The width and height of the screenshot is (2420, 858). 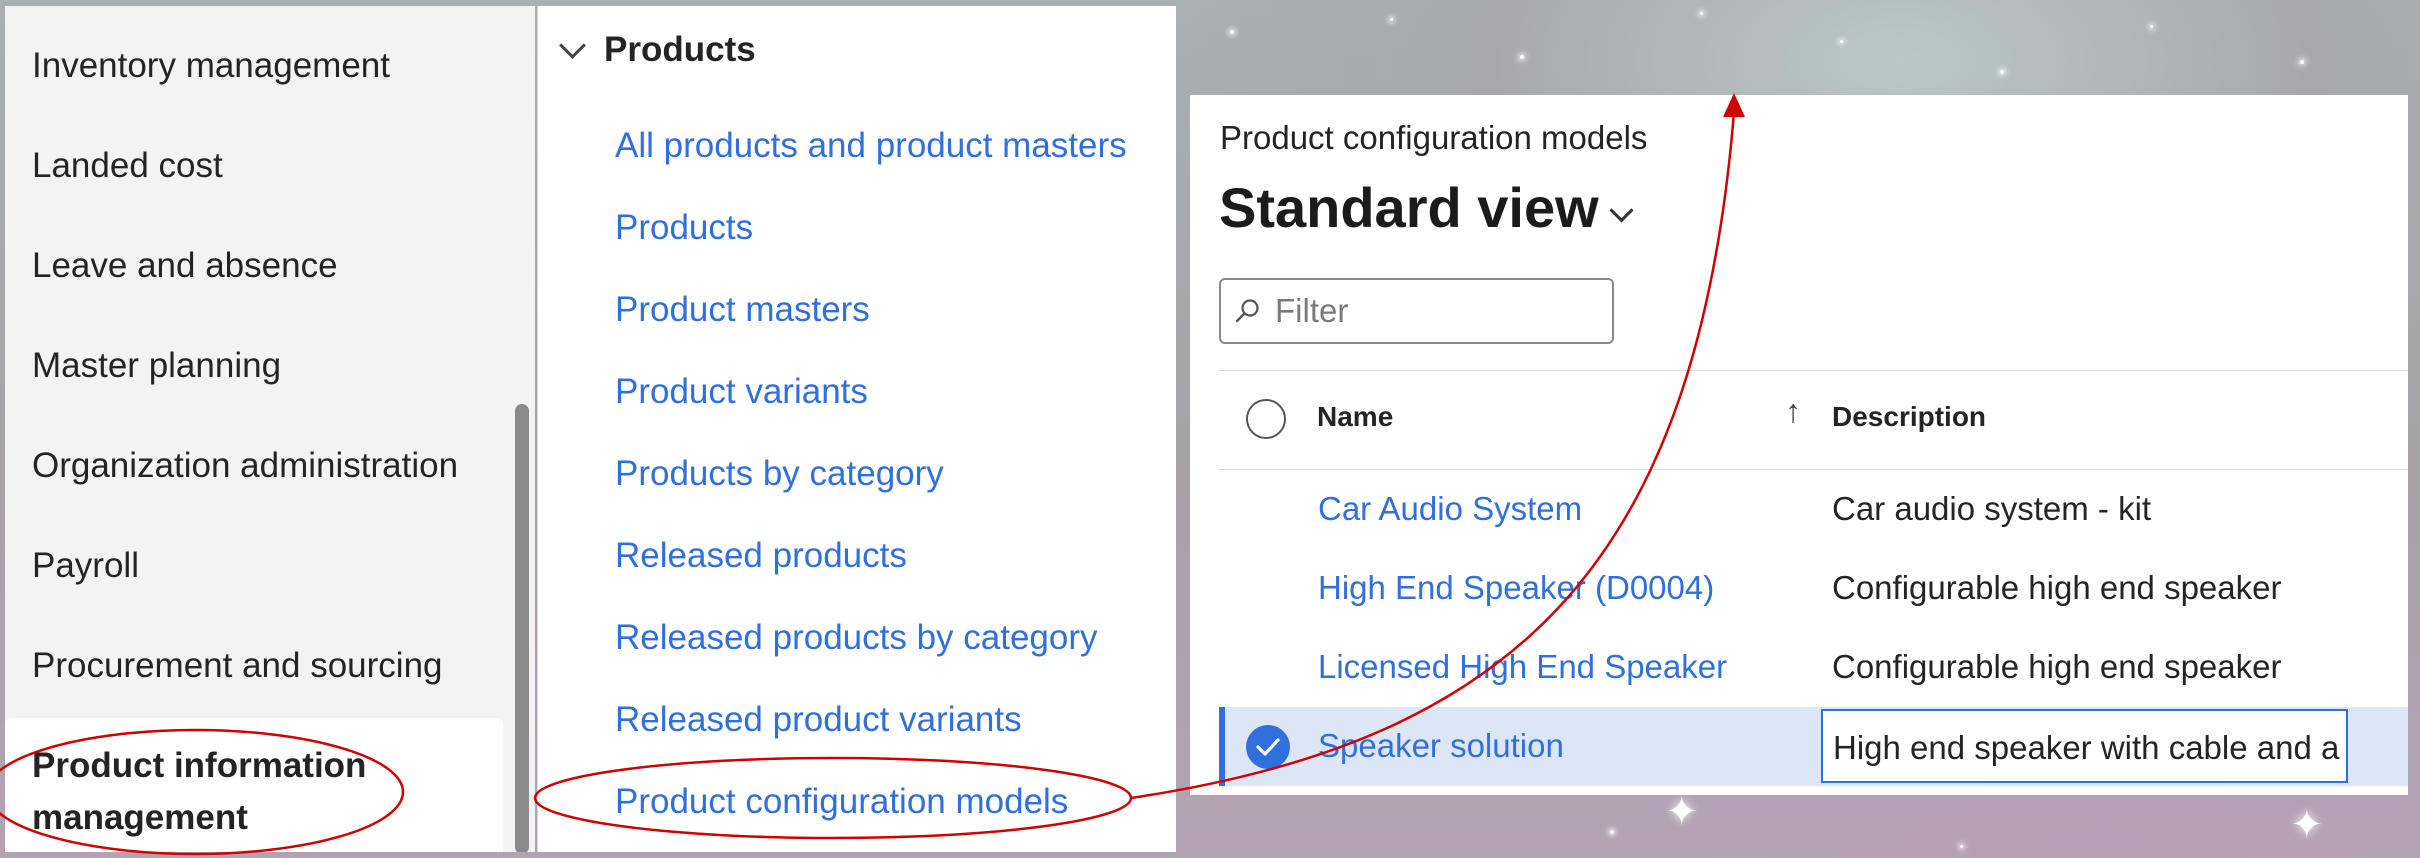 I want to click on grid-header-row: Name ↑ Description, so click(x=1813, y=420).